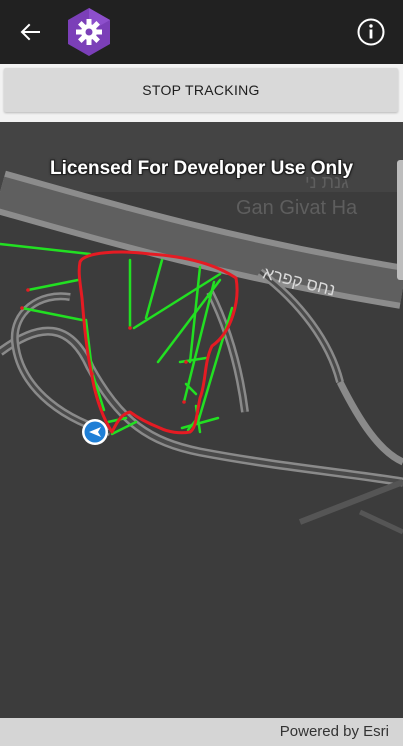 The width and height of the screenshot is (403, 746). What do you see at coordinates (201, 90) in the screenshot?
I see `stop-tracking-button: STOP TRACKING` at bounding box center [201, 90].